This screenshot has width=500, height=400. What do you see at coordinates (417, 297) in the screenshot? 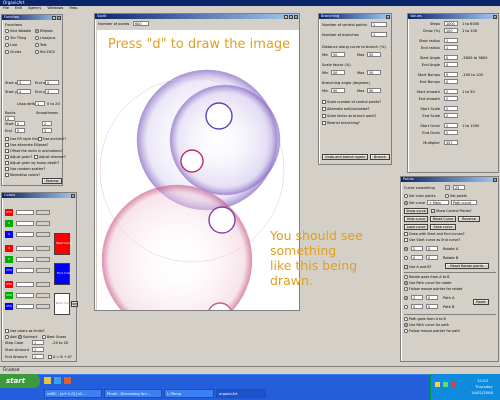
I see `path-a-x-field: 2` at bounding box center [417, 297].